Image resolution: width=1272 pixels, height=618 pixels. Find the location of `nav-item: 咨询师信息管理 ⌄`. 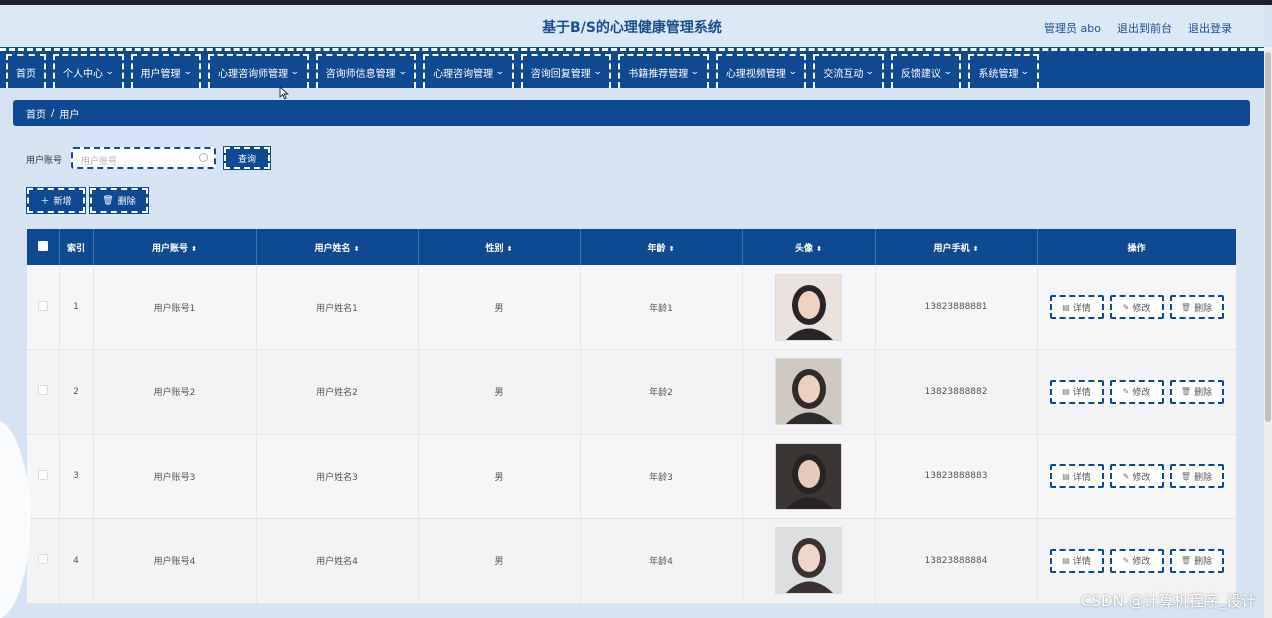

nav-item: 咨询师信息管理 ⌄ is located at coordinates (366, 71).